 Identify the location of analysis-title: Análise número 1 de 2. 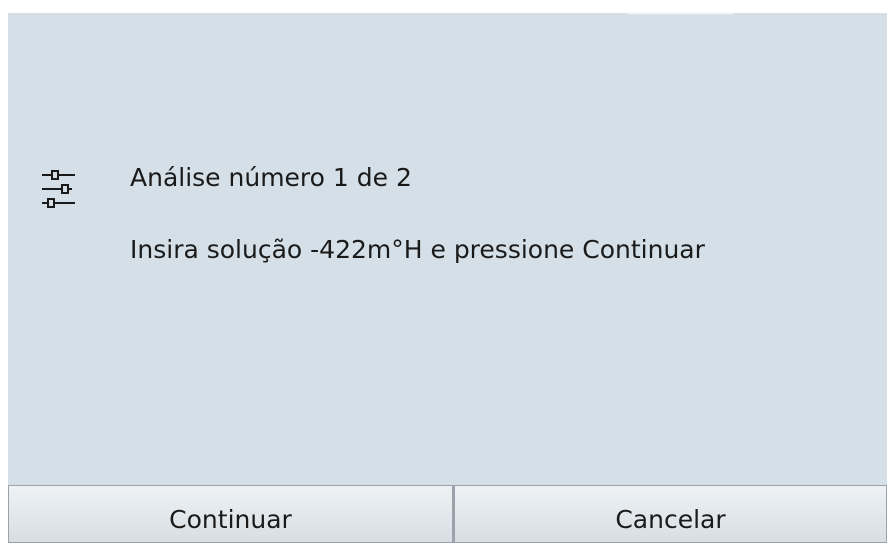
(271, 177).